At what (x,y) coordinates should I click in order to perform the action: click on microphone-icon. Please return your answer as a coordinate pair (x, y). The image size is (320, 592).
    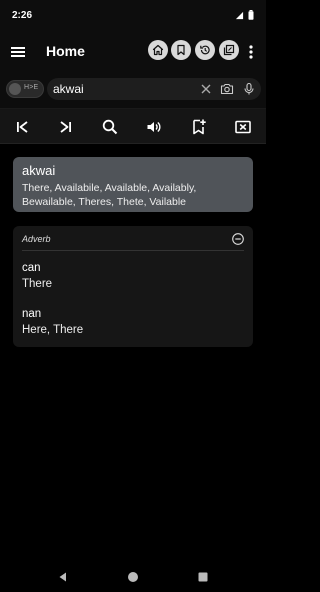
    Looking at the image, I should click on (249, 89).